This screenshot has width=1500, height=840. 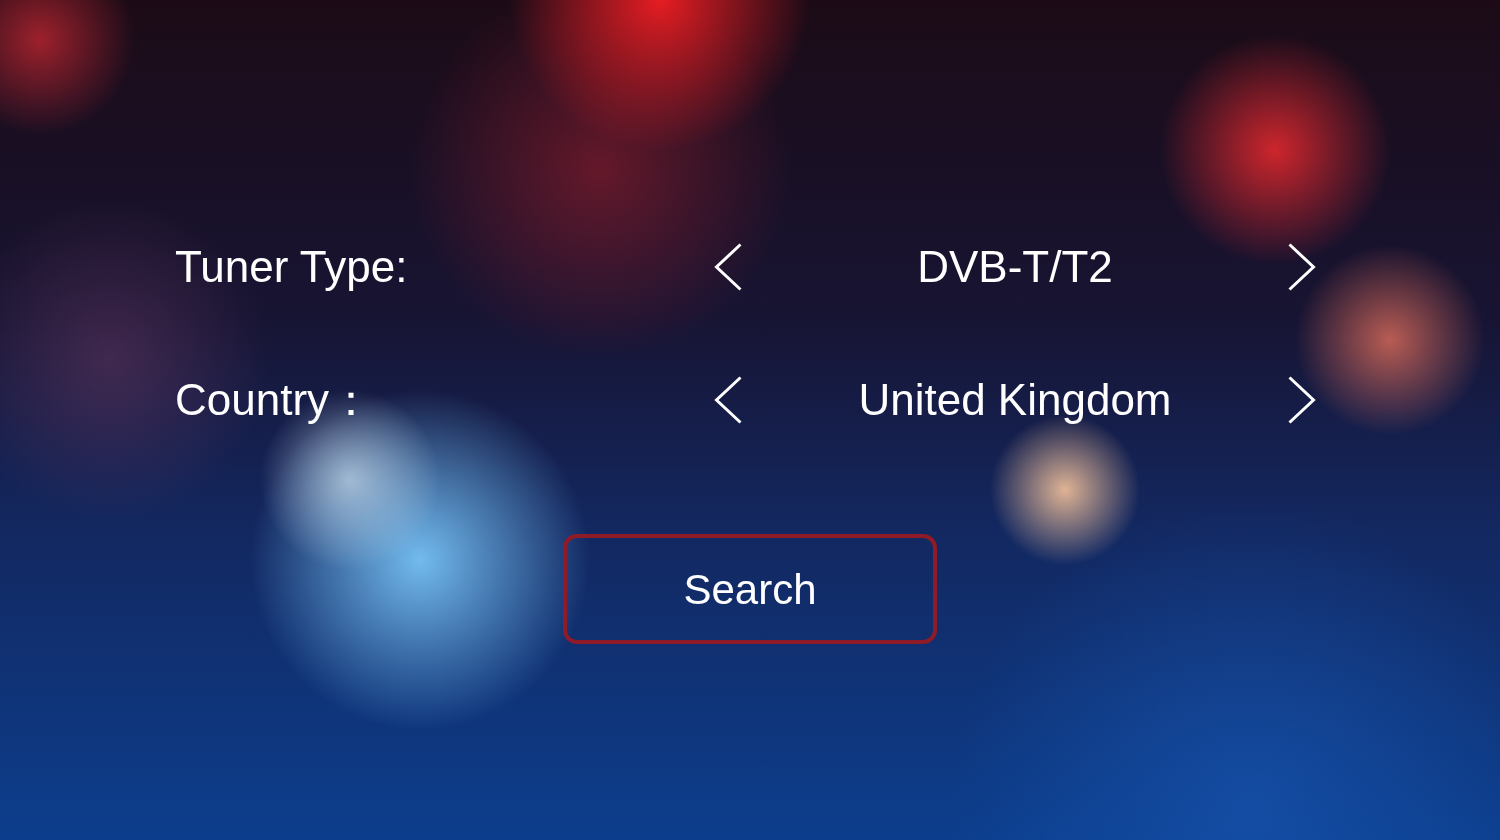 I want to click on setting-value: United Kingdom, so click(x=1015, y=400).